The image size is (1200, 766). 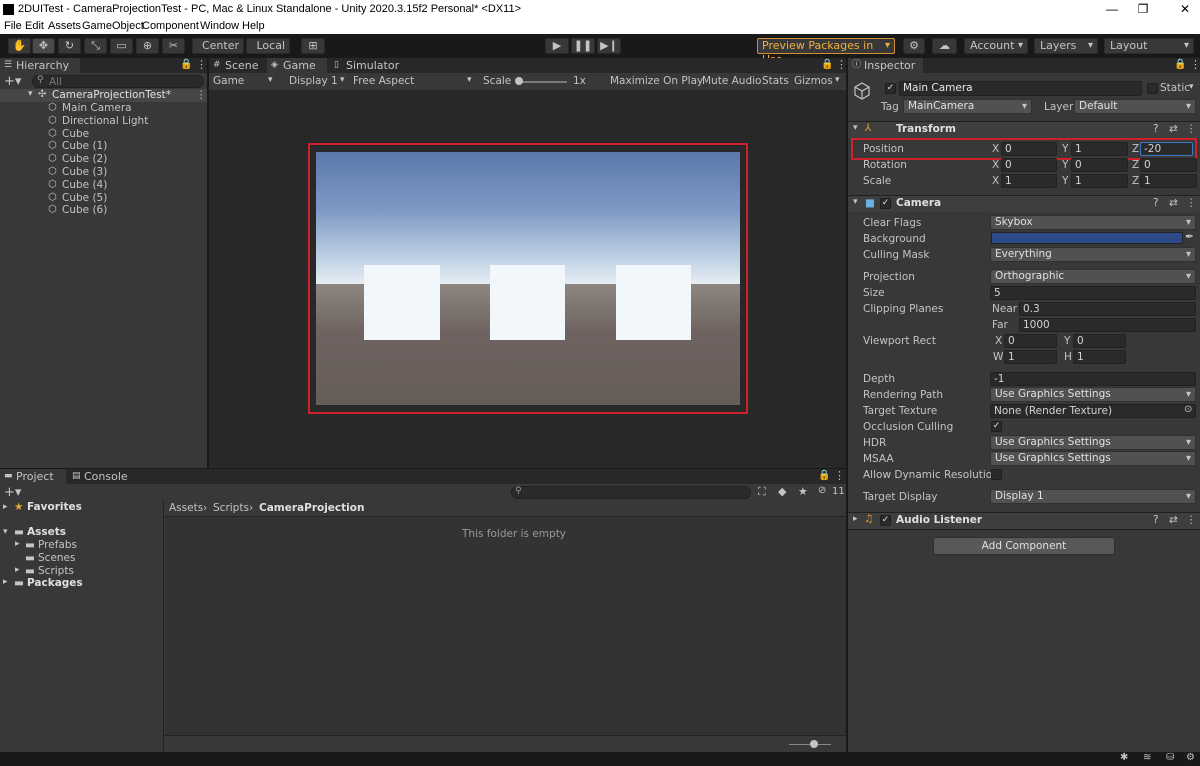 What do you see at coordinates (69, 46) in the screenshot?
I see `rotate-tool-icon: ↻` at bounding box center [69, 46].